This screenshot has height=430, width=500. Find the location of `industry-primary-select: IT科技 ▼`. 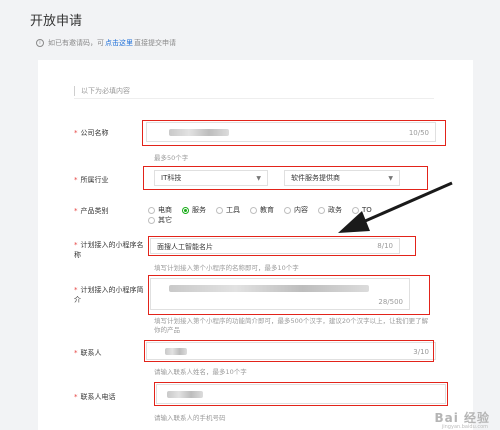

industry-primary-select: IT科技 ▼ is located at coordinates (211, 178).